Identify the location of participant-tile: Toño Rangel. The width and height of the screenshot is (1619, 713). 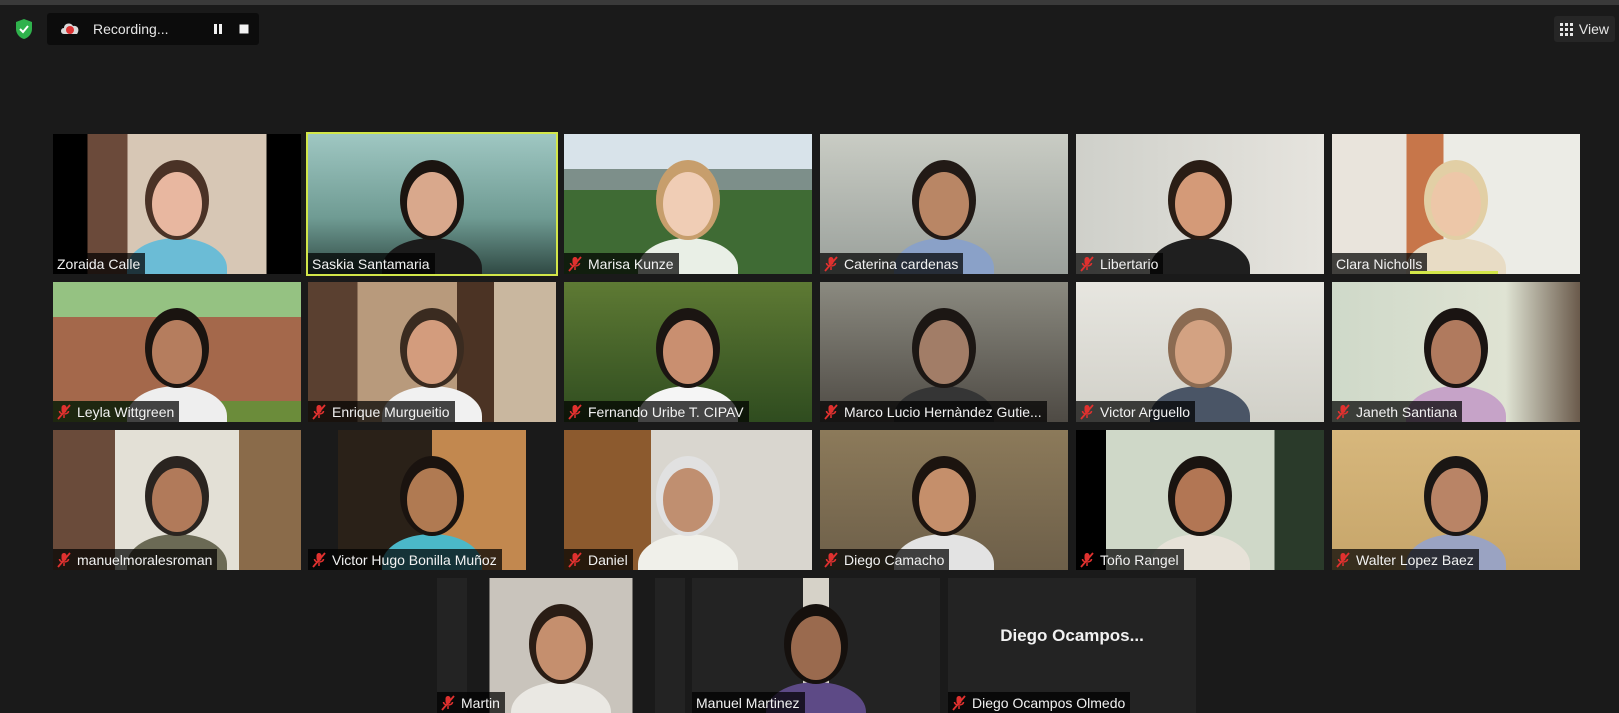
(1200, 500).